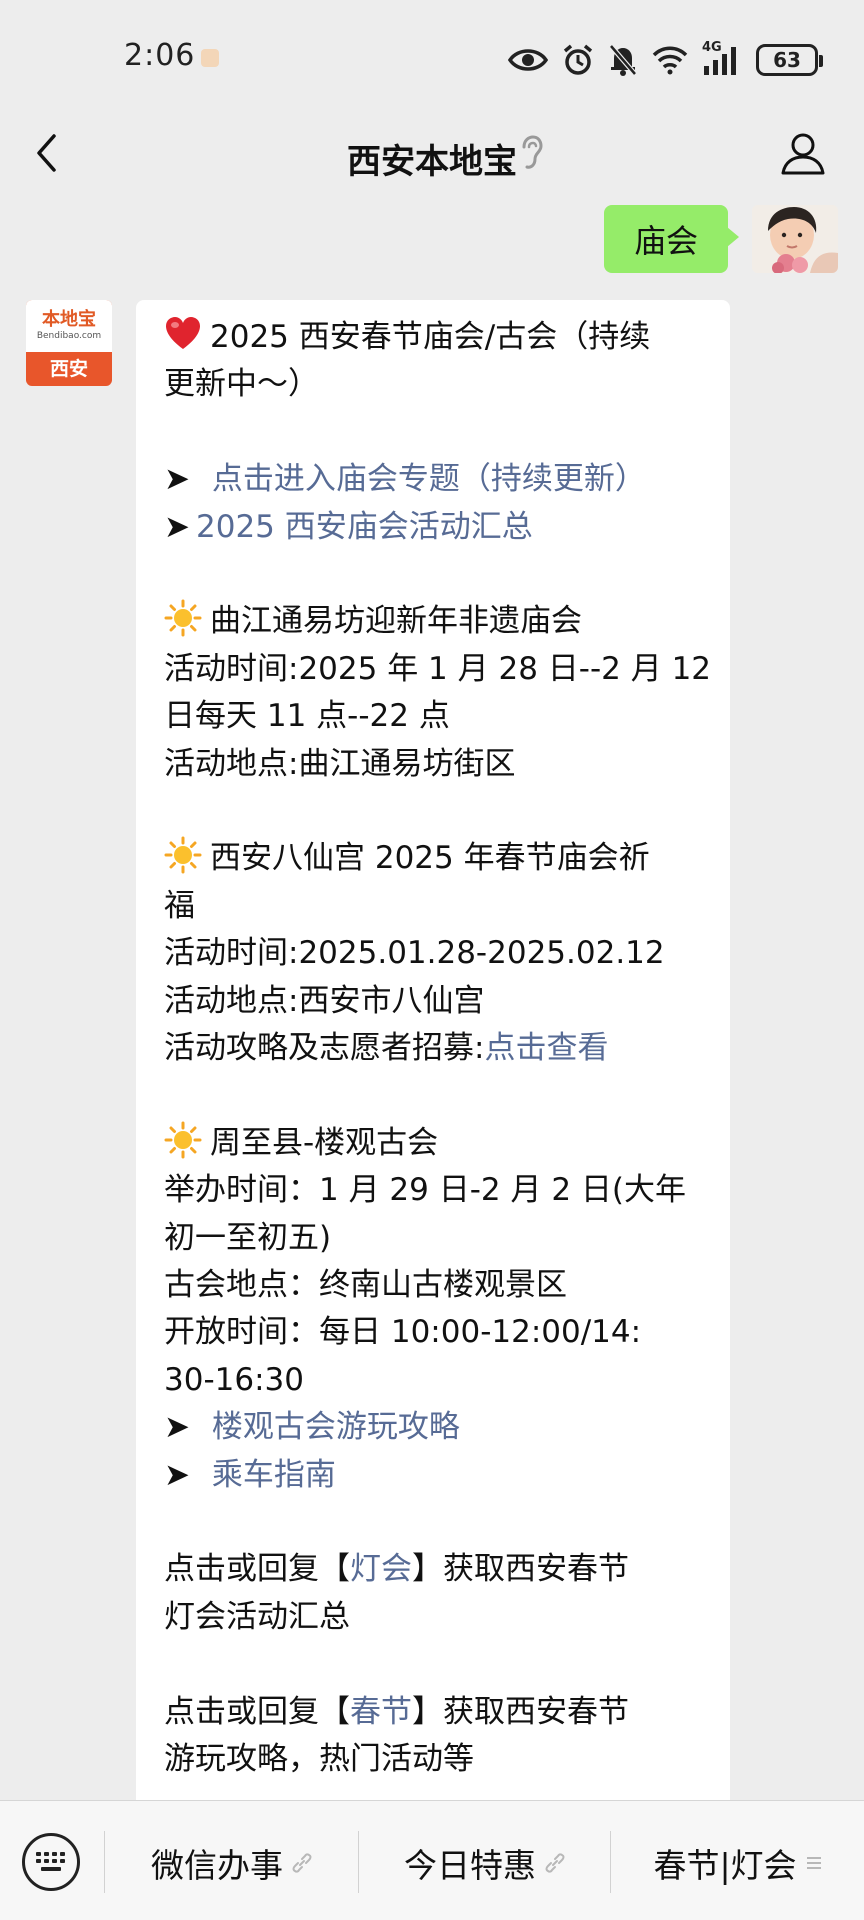 The width and height of the screenshot is (864, 1920). I want to click on event-3-open-hours-cont: 30-16:30, so click(234, 1379).